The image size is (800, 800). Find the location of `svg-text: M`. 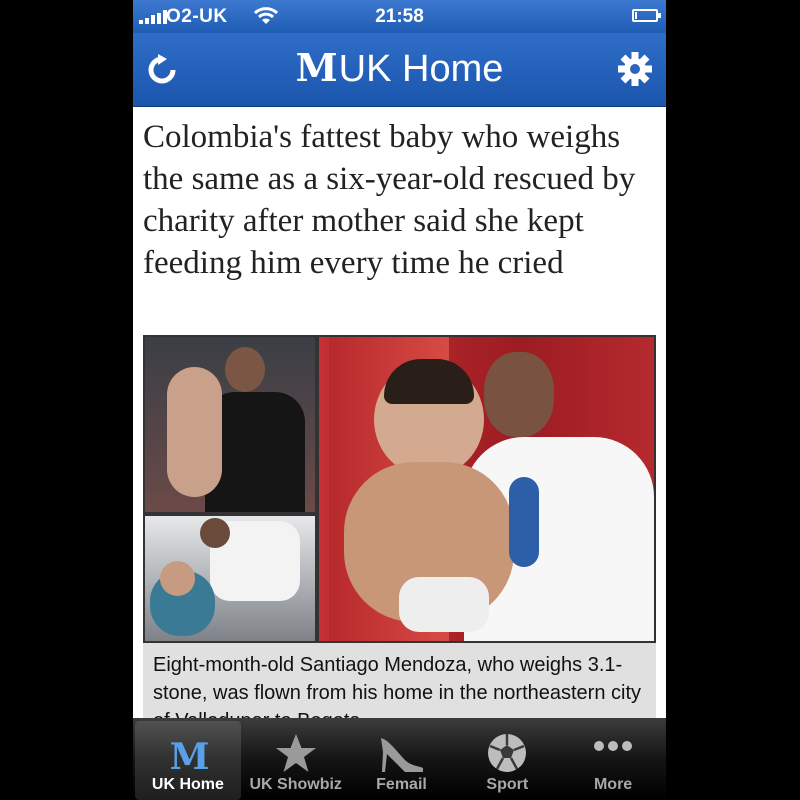

svg-text: M is located at coordinates (188, 757).